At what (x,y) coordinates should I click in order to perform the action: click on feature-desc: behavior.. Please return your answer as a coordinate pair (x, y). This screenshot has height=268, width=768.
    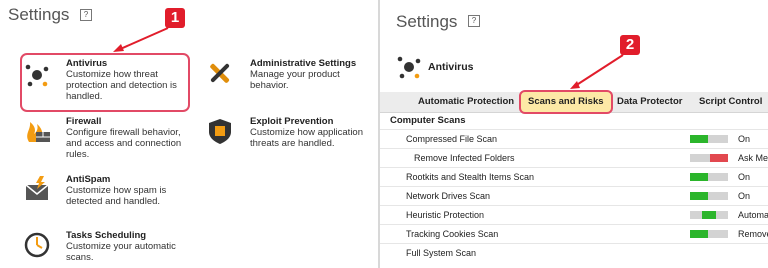
    Looking at the image, I should click on (269, 85).